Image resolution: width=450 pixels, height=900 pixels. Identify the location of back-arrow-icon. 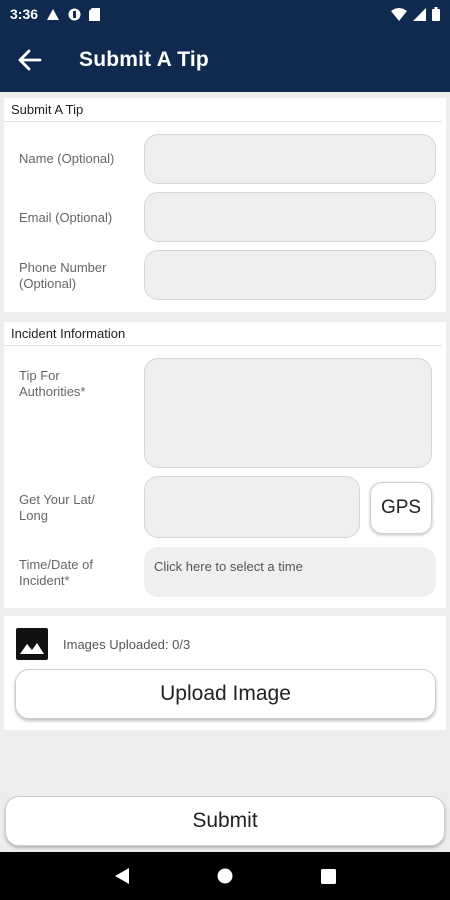
(30, 60).